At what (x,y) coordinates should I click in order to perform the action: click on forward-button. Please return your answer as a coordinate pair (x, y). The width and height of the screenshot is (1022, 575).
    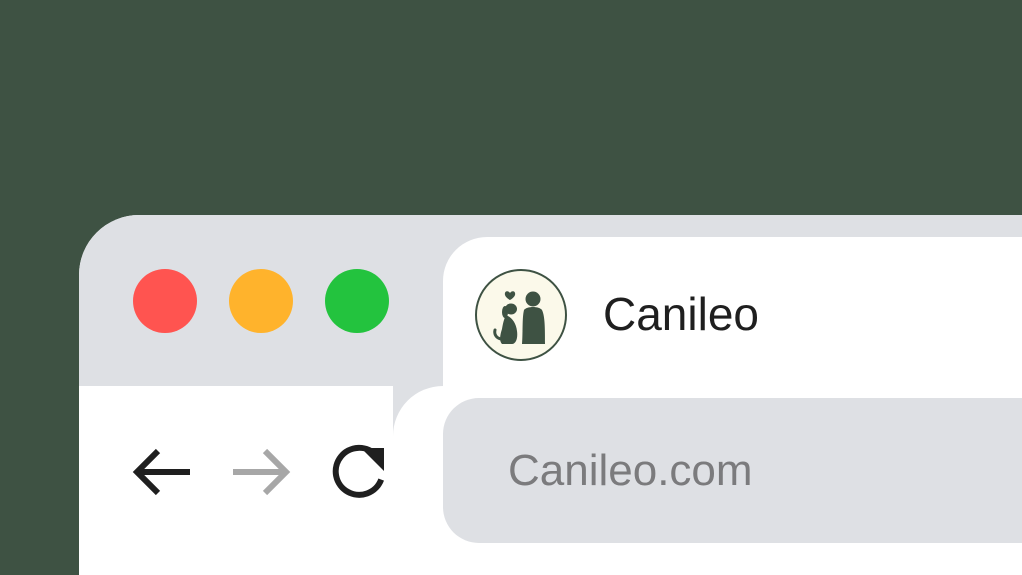
    Looking at the image, I should click on (261, 472).